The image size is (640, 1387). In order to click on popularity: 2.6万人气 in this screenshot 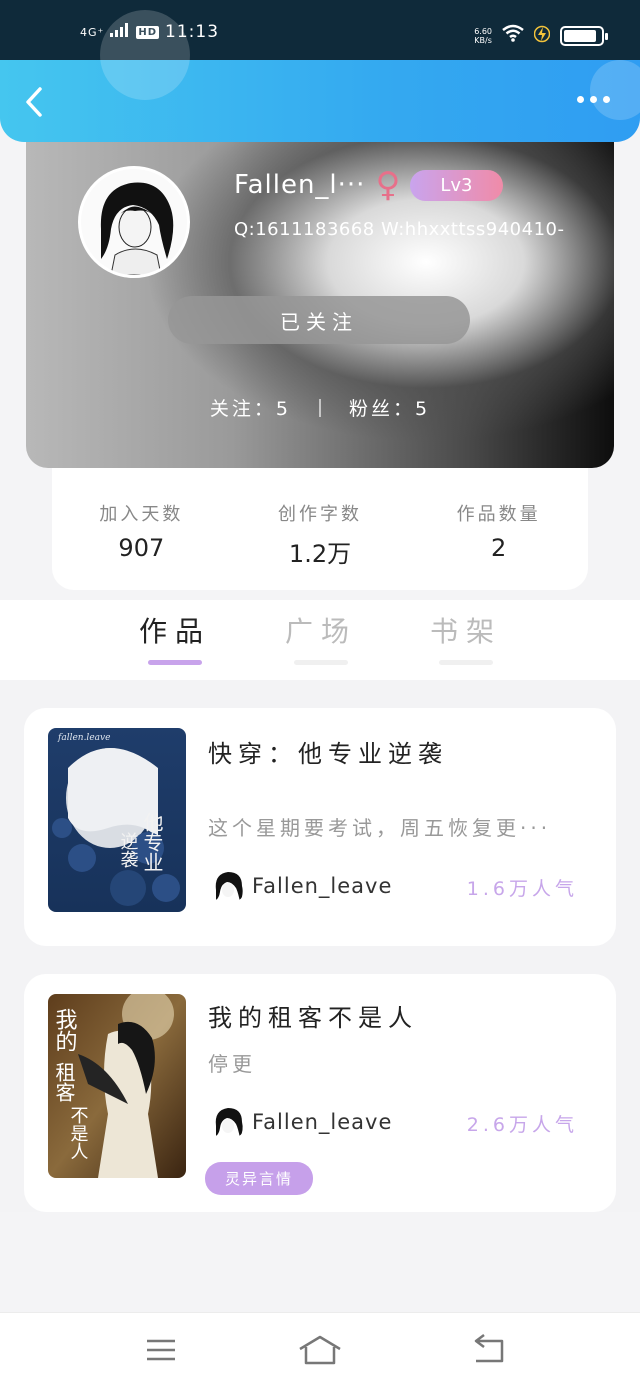, I will do `click(522, 1125)`.